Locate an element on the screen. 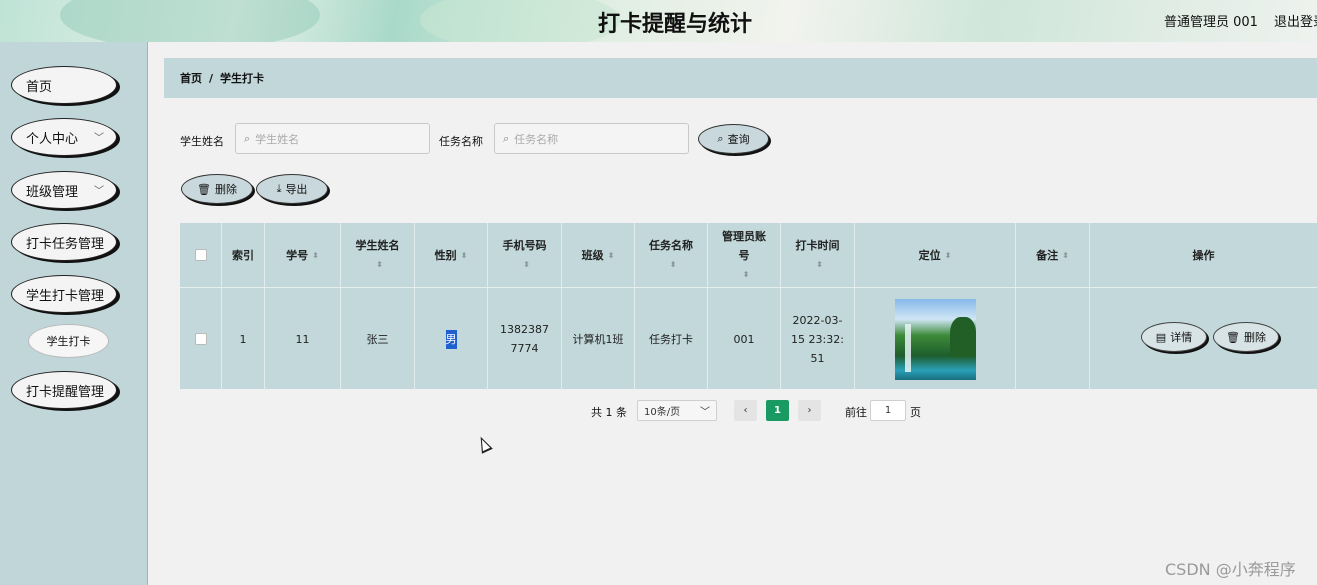 This screenshot has height=585, width=1317. cell-student-no: 11 is located at coordinates (302, 339).